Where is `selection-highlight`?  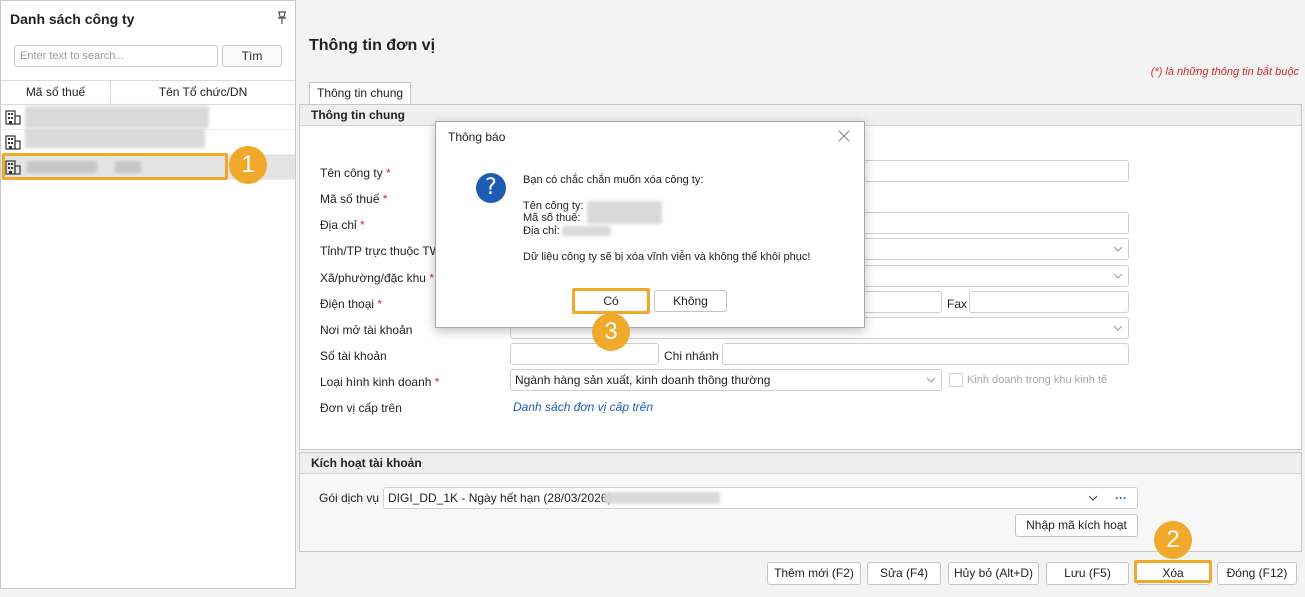
selection-highlight is located at coordinates (115, 166).